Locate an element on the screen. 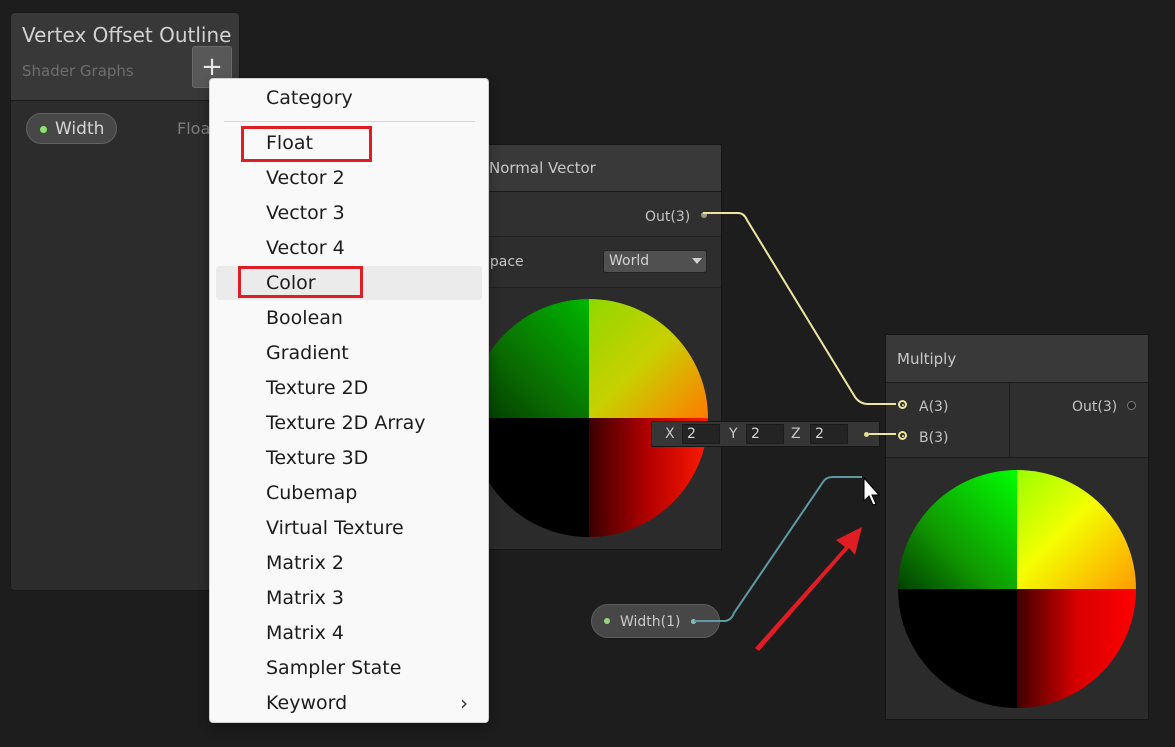  menu-item-label: Cubemap is located at coordinates (312, 493).